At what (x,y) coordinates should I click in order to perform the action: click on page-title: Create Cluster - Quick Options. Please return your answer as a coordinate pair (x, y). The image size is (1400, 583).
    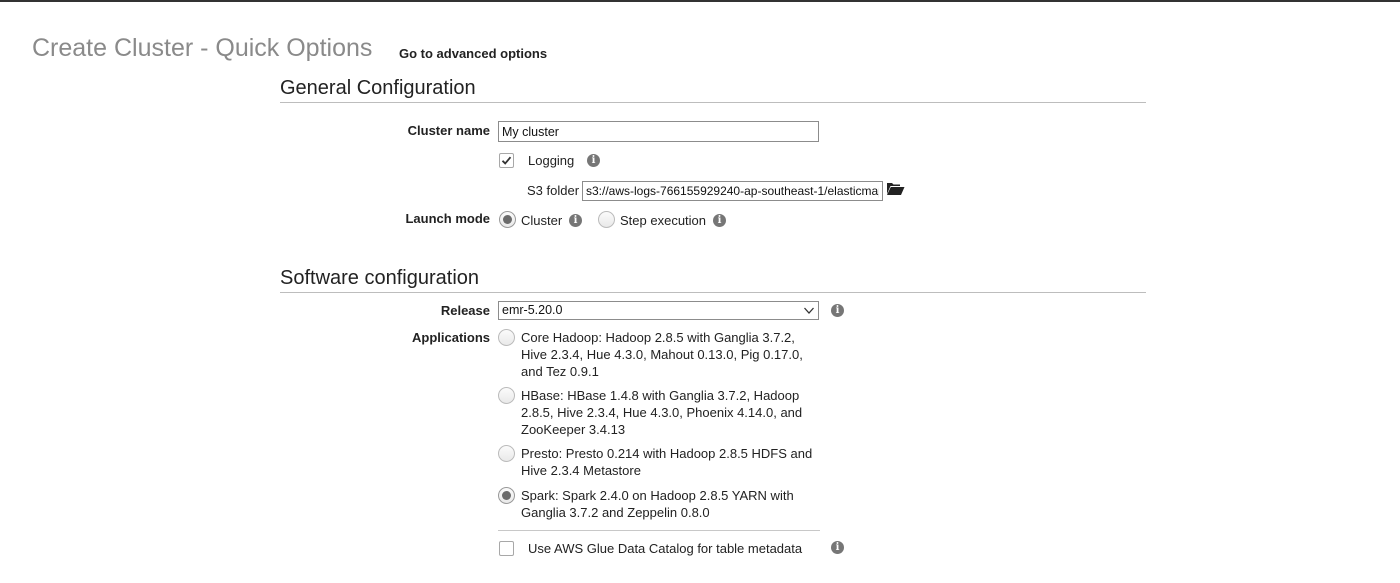
    Looking at the image, I should click on (202, 48).